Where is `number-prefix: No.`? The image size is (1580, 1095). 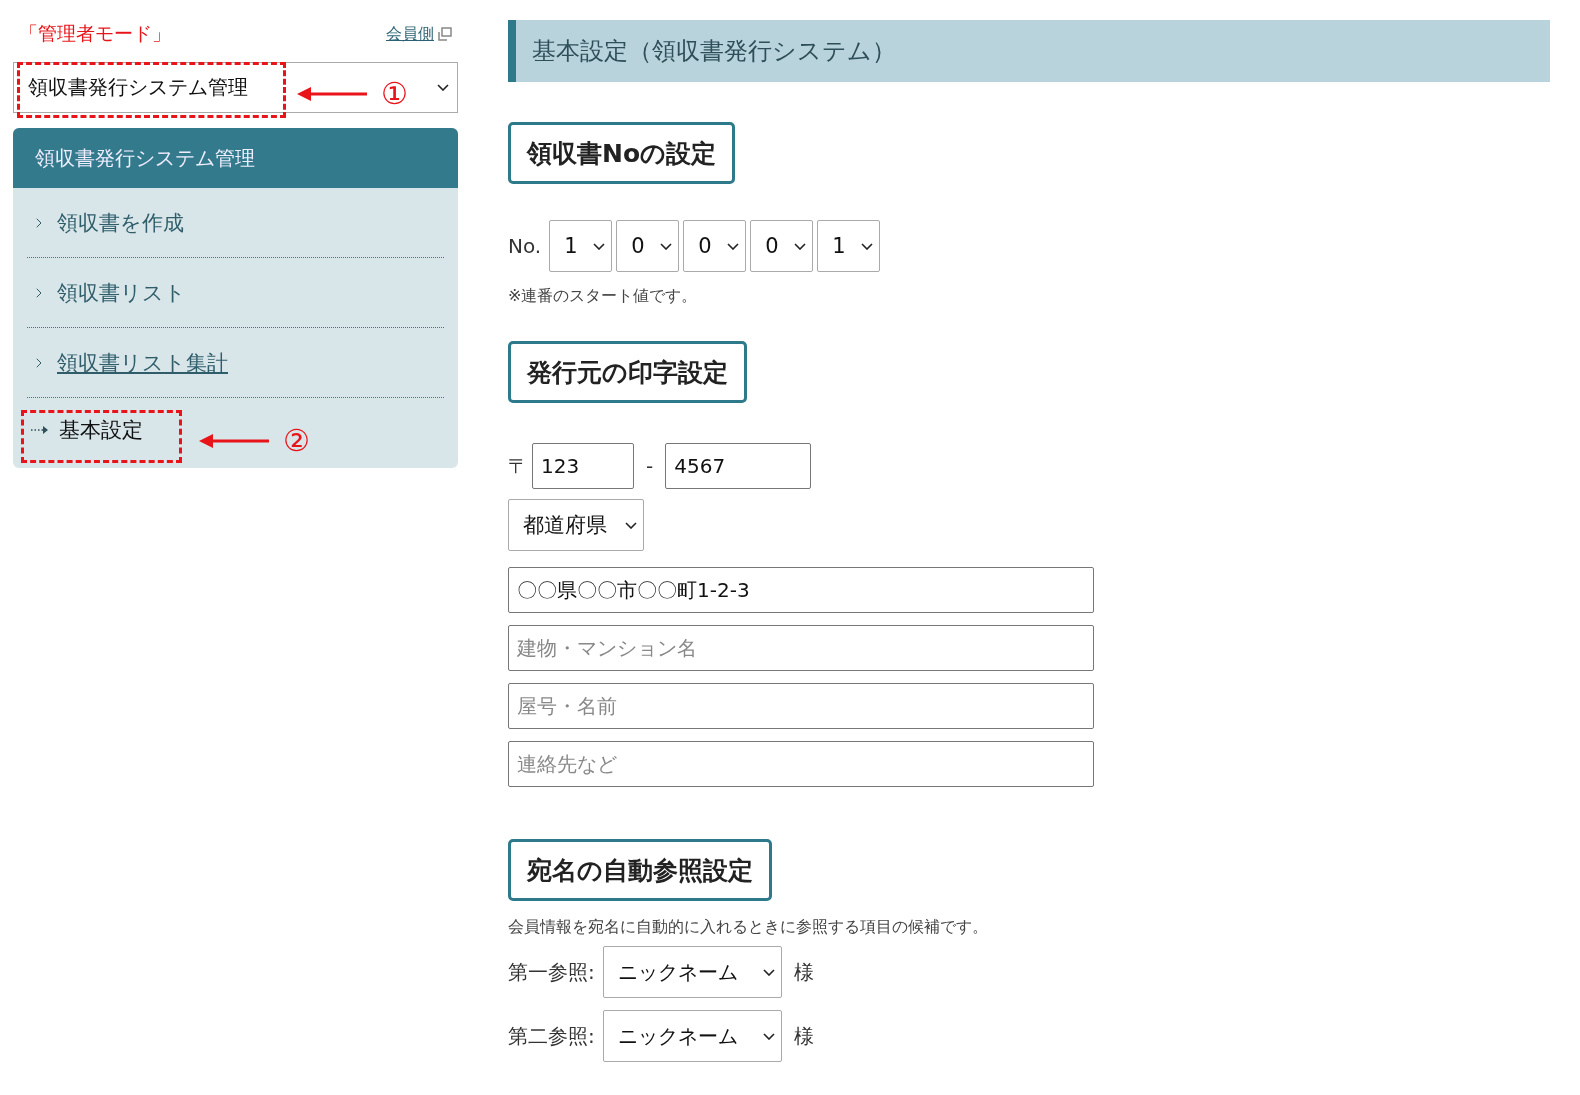
number-prefix: No. is located at coordinates (525, 246).